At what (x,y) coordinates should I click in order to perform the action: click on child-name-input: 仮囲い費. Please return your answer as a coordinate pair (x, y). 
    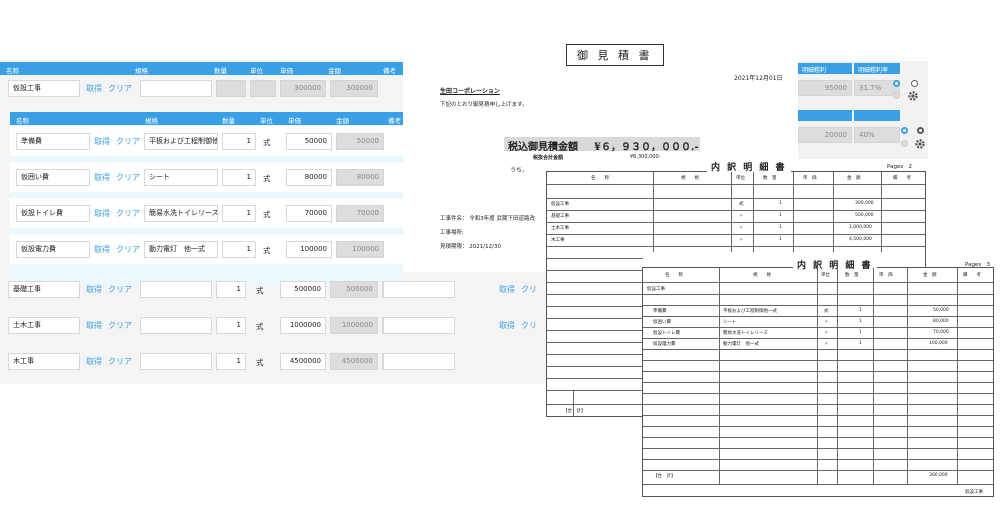
    Looking at the image, I should click on (53, 177).